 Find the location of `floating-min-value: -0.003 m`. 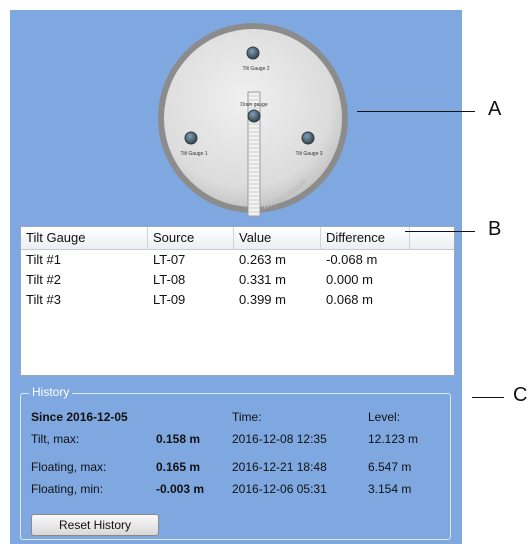

floating-min-value: -0.003 m is located at coordinates (180, 489).